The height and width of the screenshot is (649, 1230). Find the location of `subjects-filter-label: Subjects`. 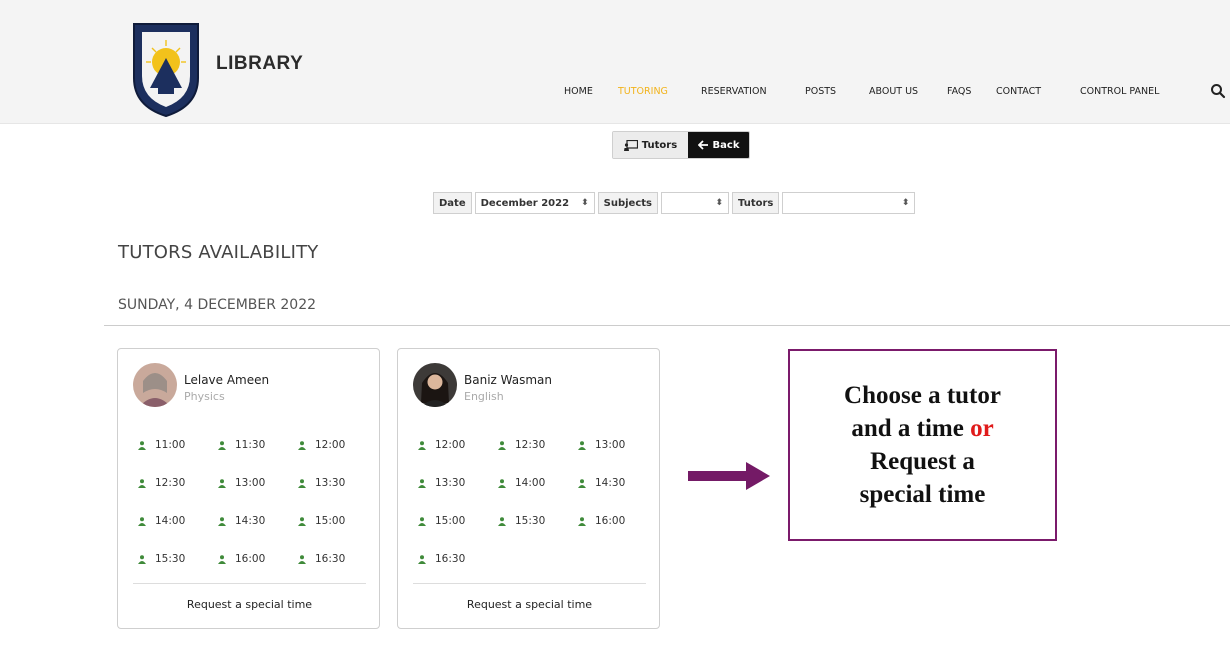

subjects-filter-label: Subjects is located at coordinates (627, 203).